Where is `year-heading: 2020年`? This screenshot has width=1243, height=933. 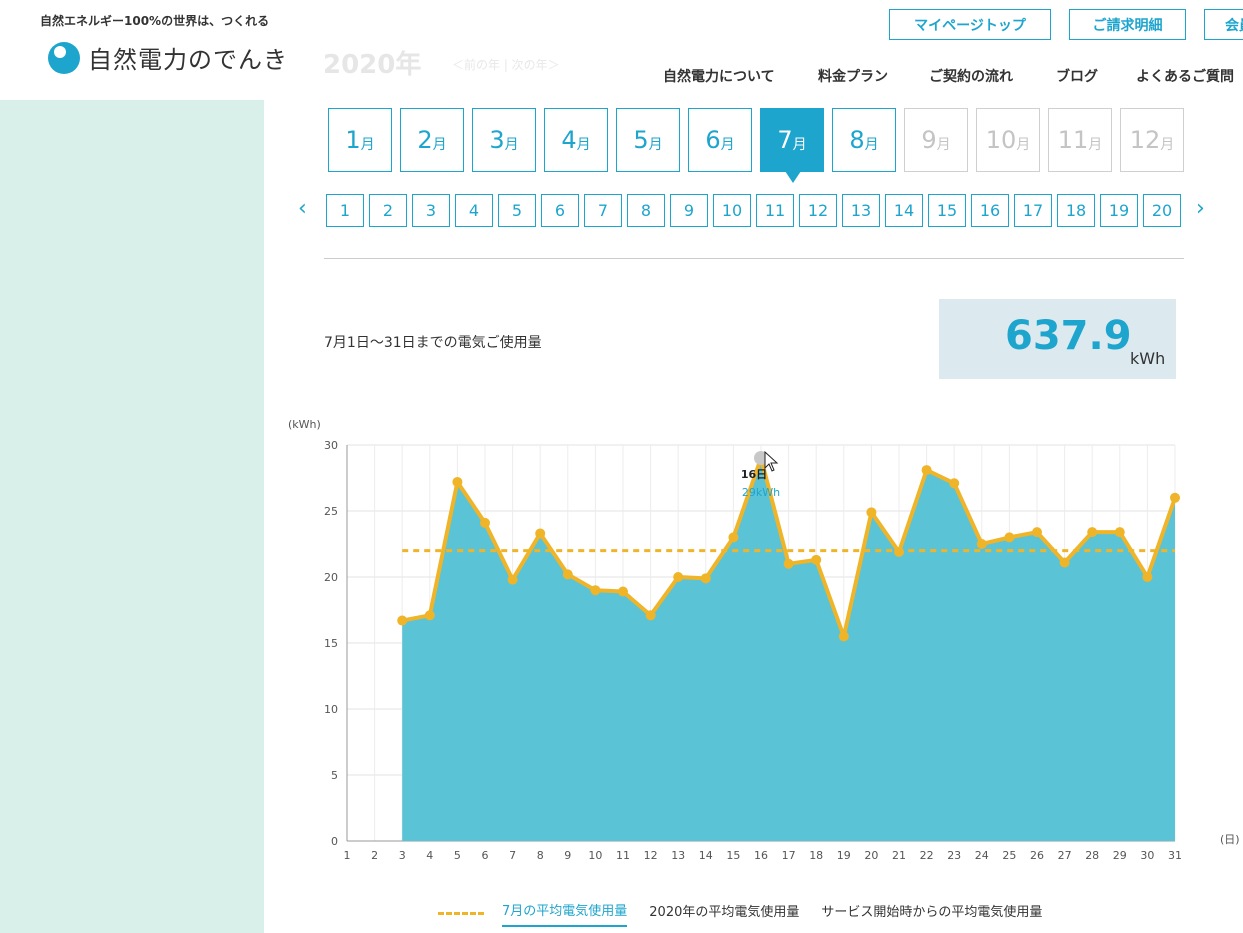
year-heading: 2020年 is located at coordinates (372, 65).